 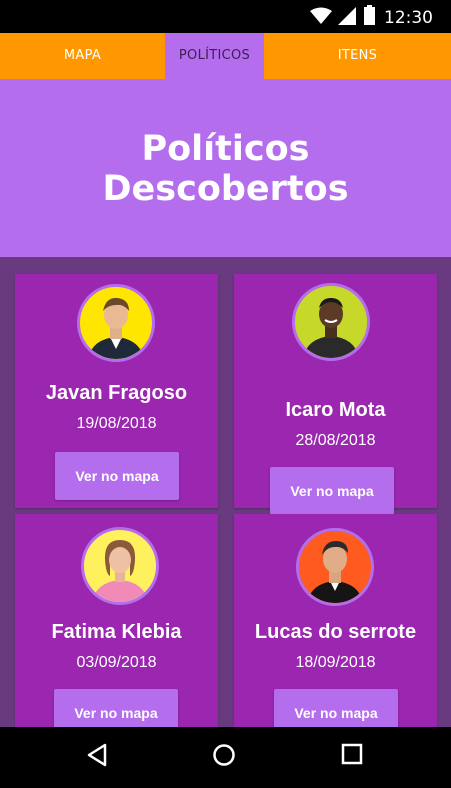 What do you see at coordinates (321, 15) in the screenshot?
I see `wifi-icon` at bounding box center [321, 15].